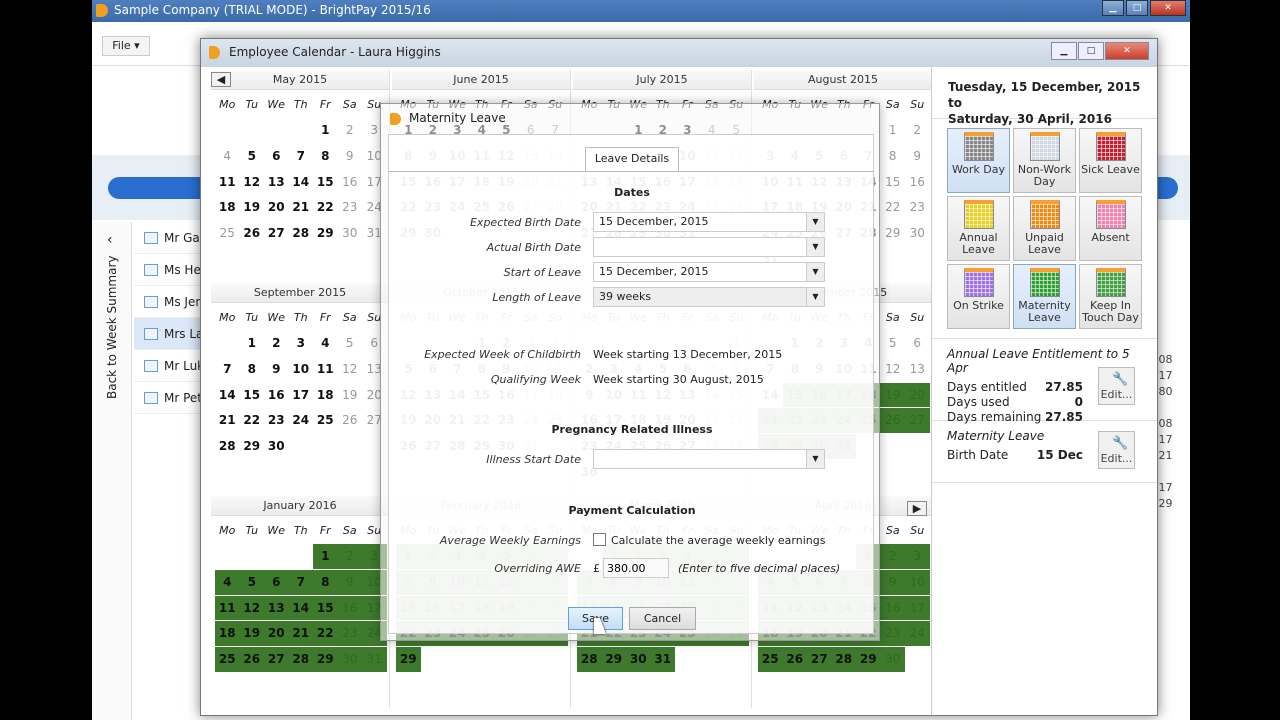 This screenshot has height=720, width=1280. I want to click on day-type-tile: Work Day, so click(978, 160).